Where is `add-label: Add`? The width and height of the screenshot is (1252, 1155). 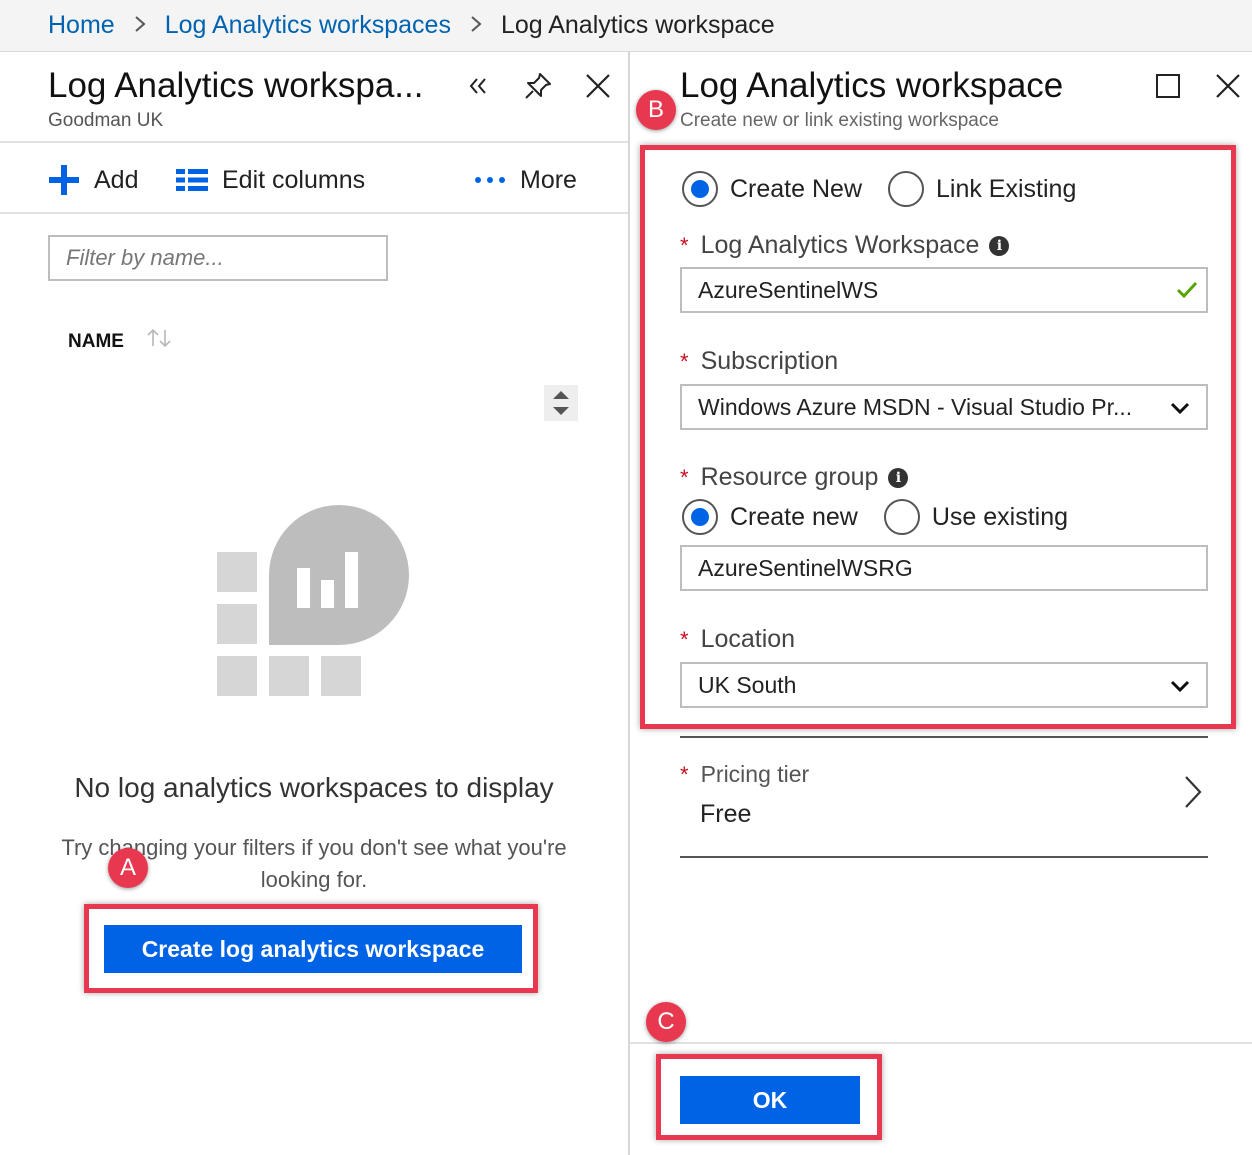
add-label: Add is located at coordinates (116, 179).